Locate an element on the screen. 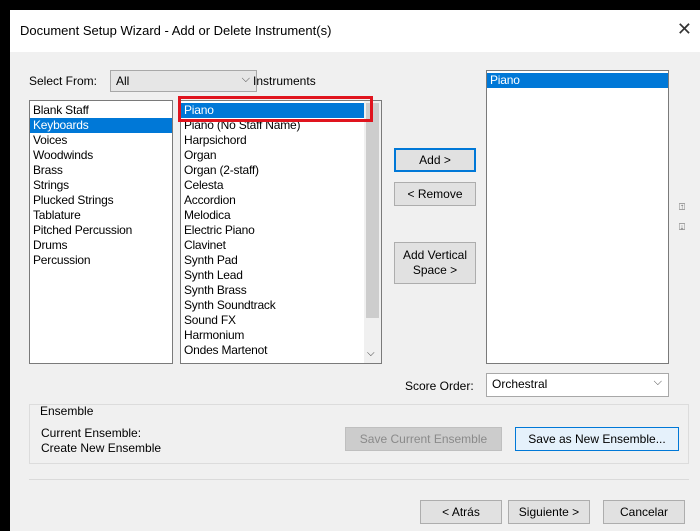  save-current-ensemble-button: Save Current Ensemble is located at coordinates (423, 439).